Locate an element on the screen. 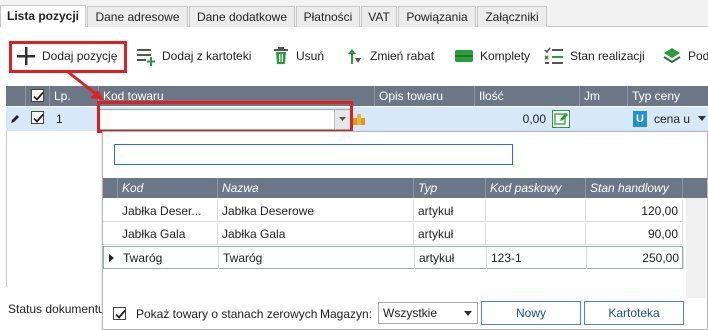 This screenshot has width=708, height=330. dropdown-header: Kod Nazwa Typ Kod paskowy Stan handlowy is located at coordinates (405, 188).